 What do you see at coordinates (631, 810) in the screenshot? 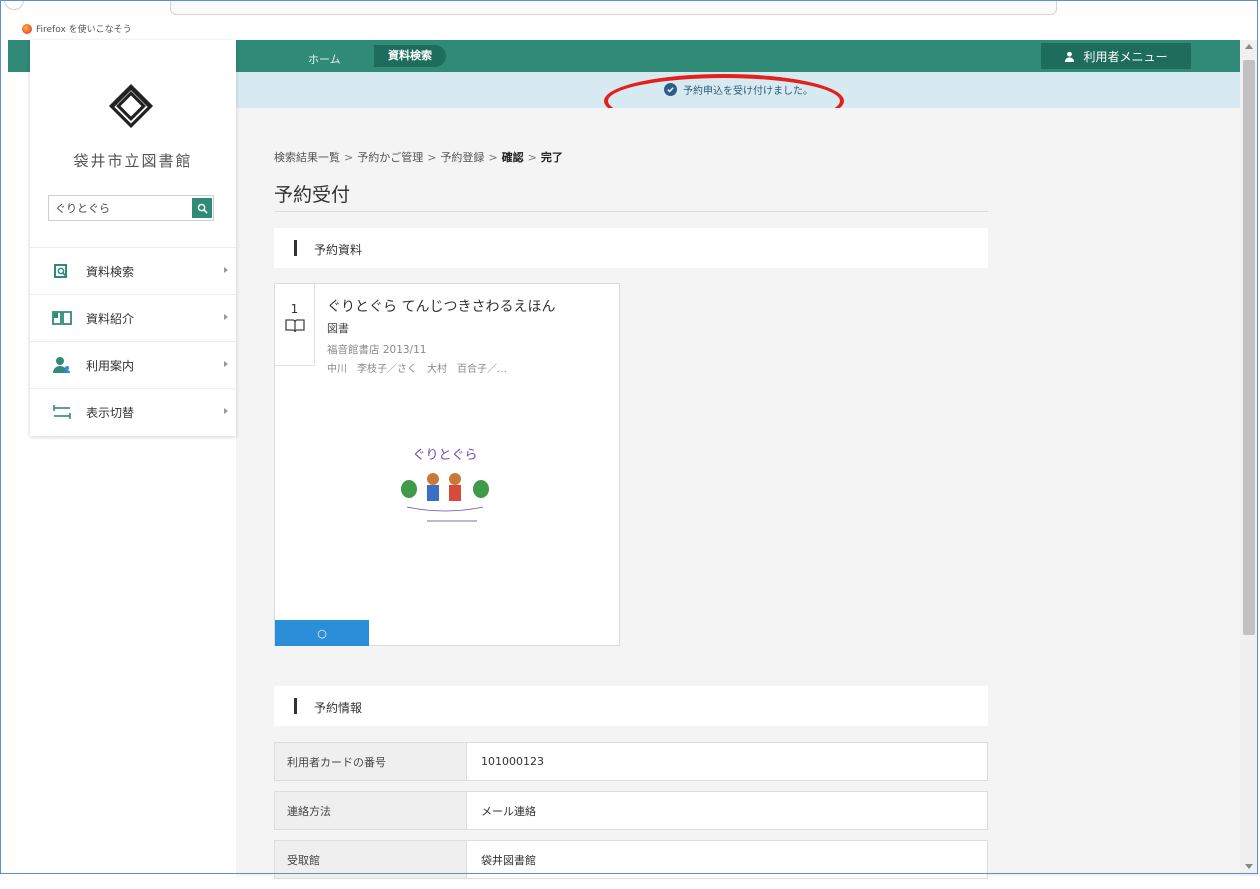
I see `info-row: 連絡方法 メール連絡` at bounding box center [631, 810].